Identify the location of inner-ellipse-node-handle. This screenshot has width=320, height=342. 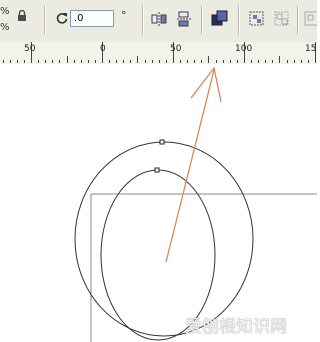
(157, 170).